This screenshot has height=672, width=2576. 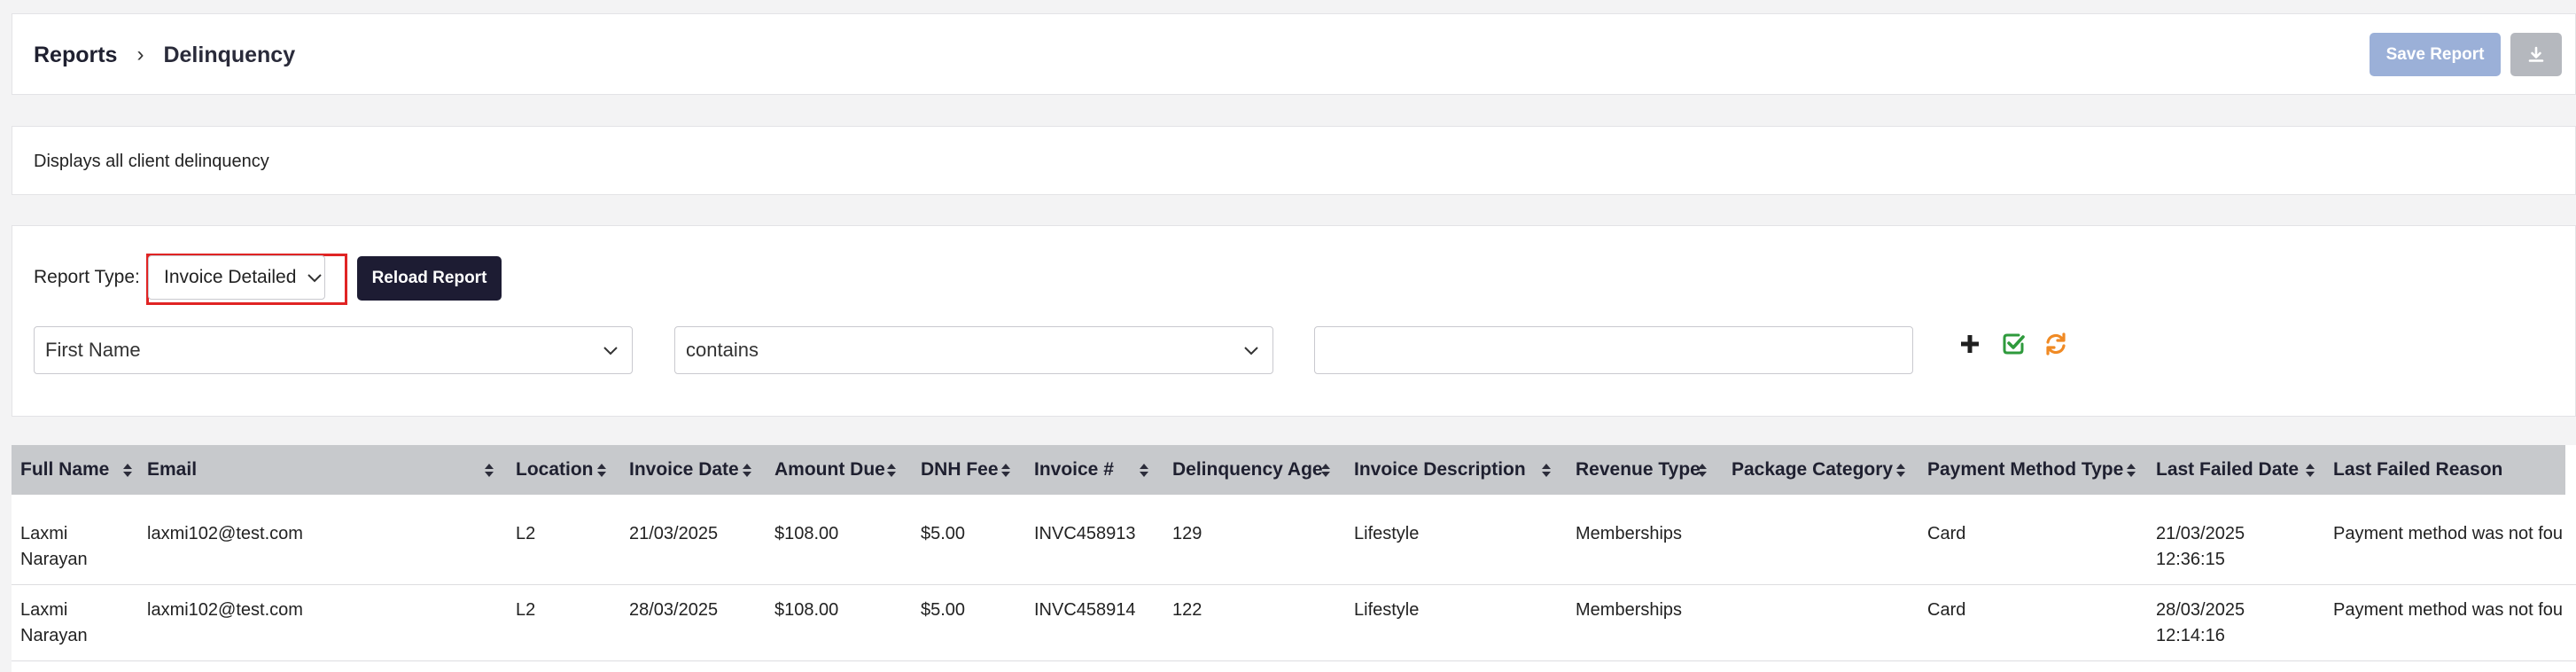 I want to click on cell-invoice-no: INVC458914, so click(x=1085, y=610).